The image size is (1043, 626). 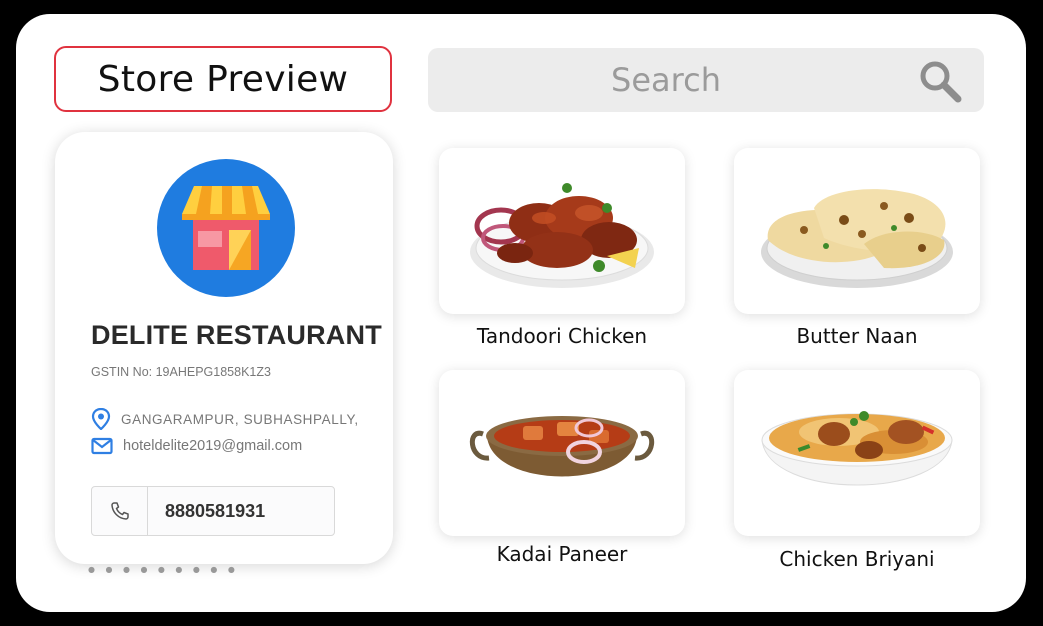 What do you see at coordinates (240, 419) in the screenshot?
I see `address-text: GANGARAMPUR, SUBHASHPALLY,` at bounding box center [240, 419].